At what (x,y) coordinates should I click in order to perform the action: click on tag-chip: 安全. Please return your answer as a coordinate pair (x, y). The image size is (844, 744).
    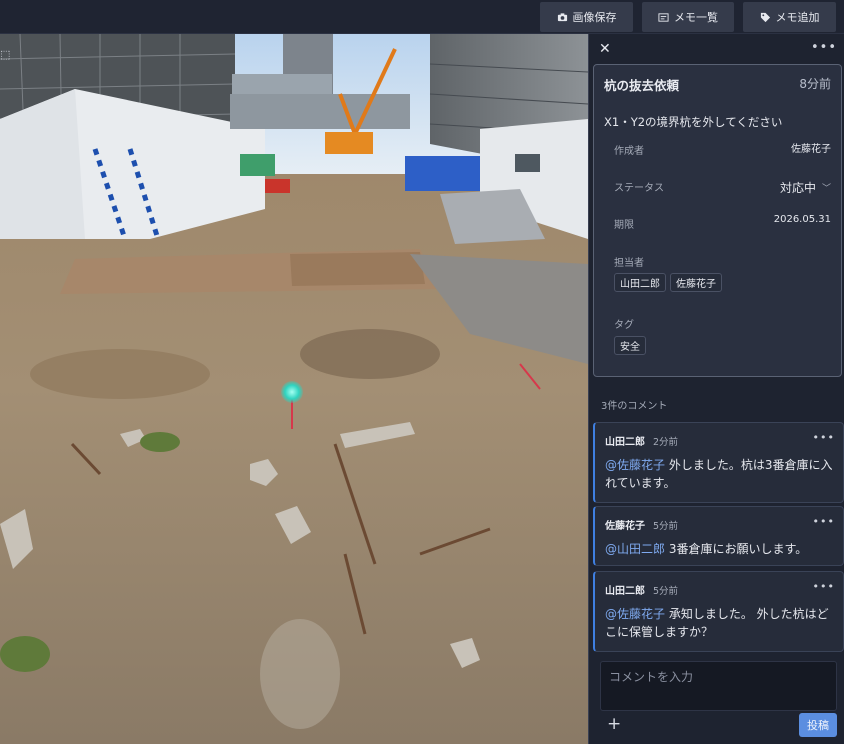
    Looking at the image, I should click on (630, 345).